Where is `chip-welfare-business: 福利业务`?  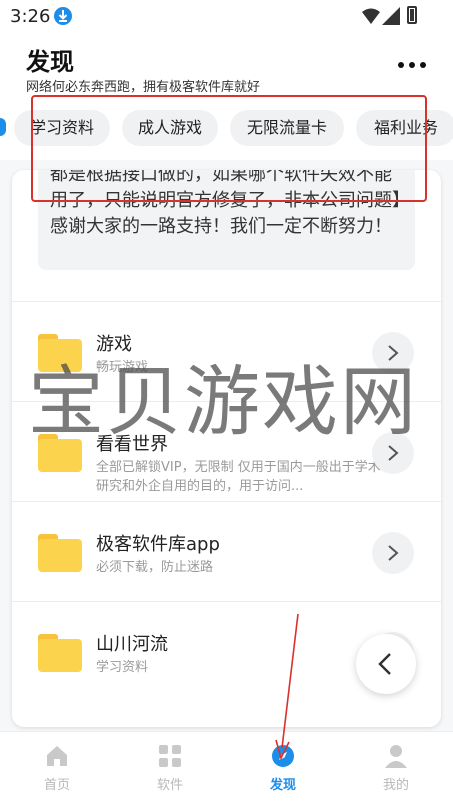
chip-welfare-business: 福利业务 is located at coordinates (404, 128).